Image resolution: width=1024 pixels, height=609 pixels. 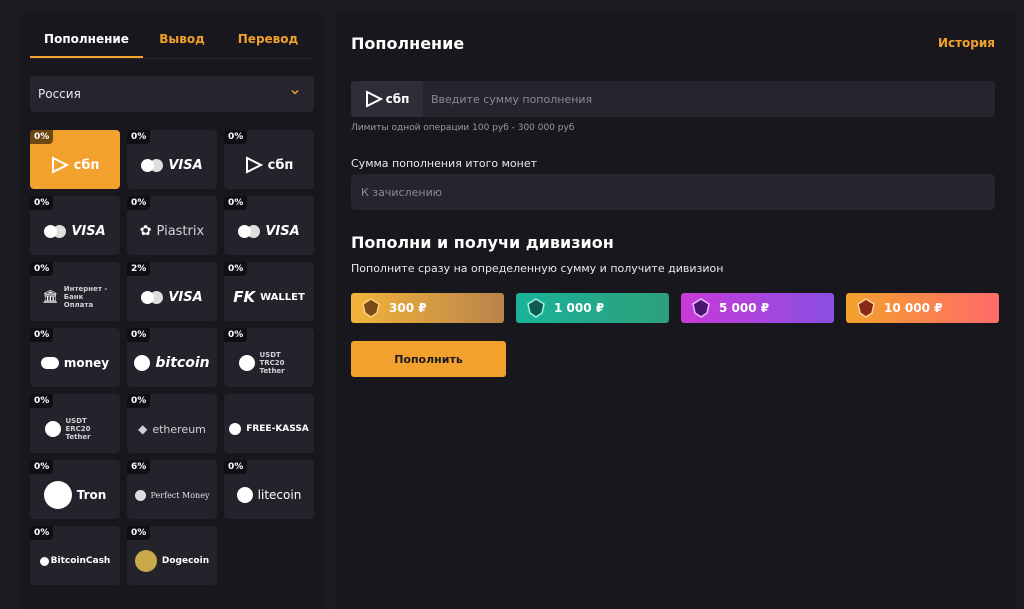 What do you see at coordinates (235, 429) in the screenshot?
I see `free-kassa-icon` at bounding box center [235, 429].